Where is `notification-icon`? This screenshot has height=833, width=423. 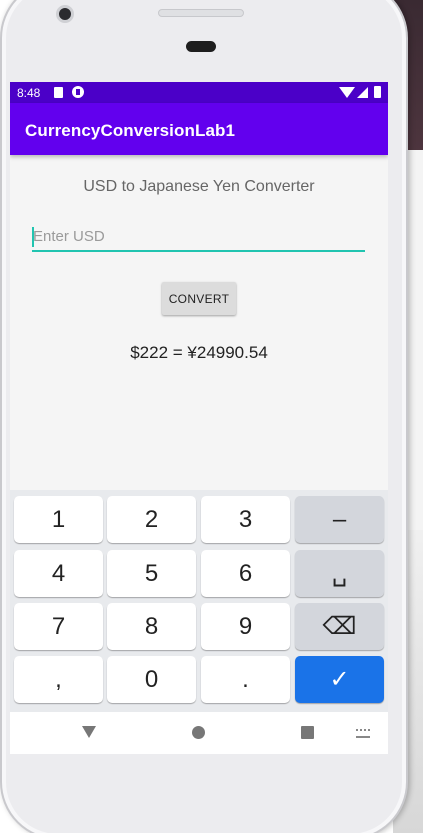 notification-icon is located at coordinates (78, 92).